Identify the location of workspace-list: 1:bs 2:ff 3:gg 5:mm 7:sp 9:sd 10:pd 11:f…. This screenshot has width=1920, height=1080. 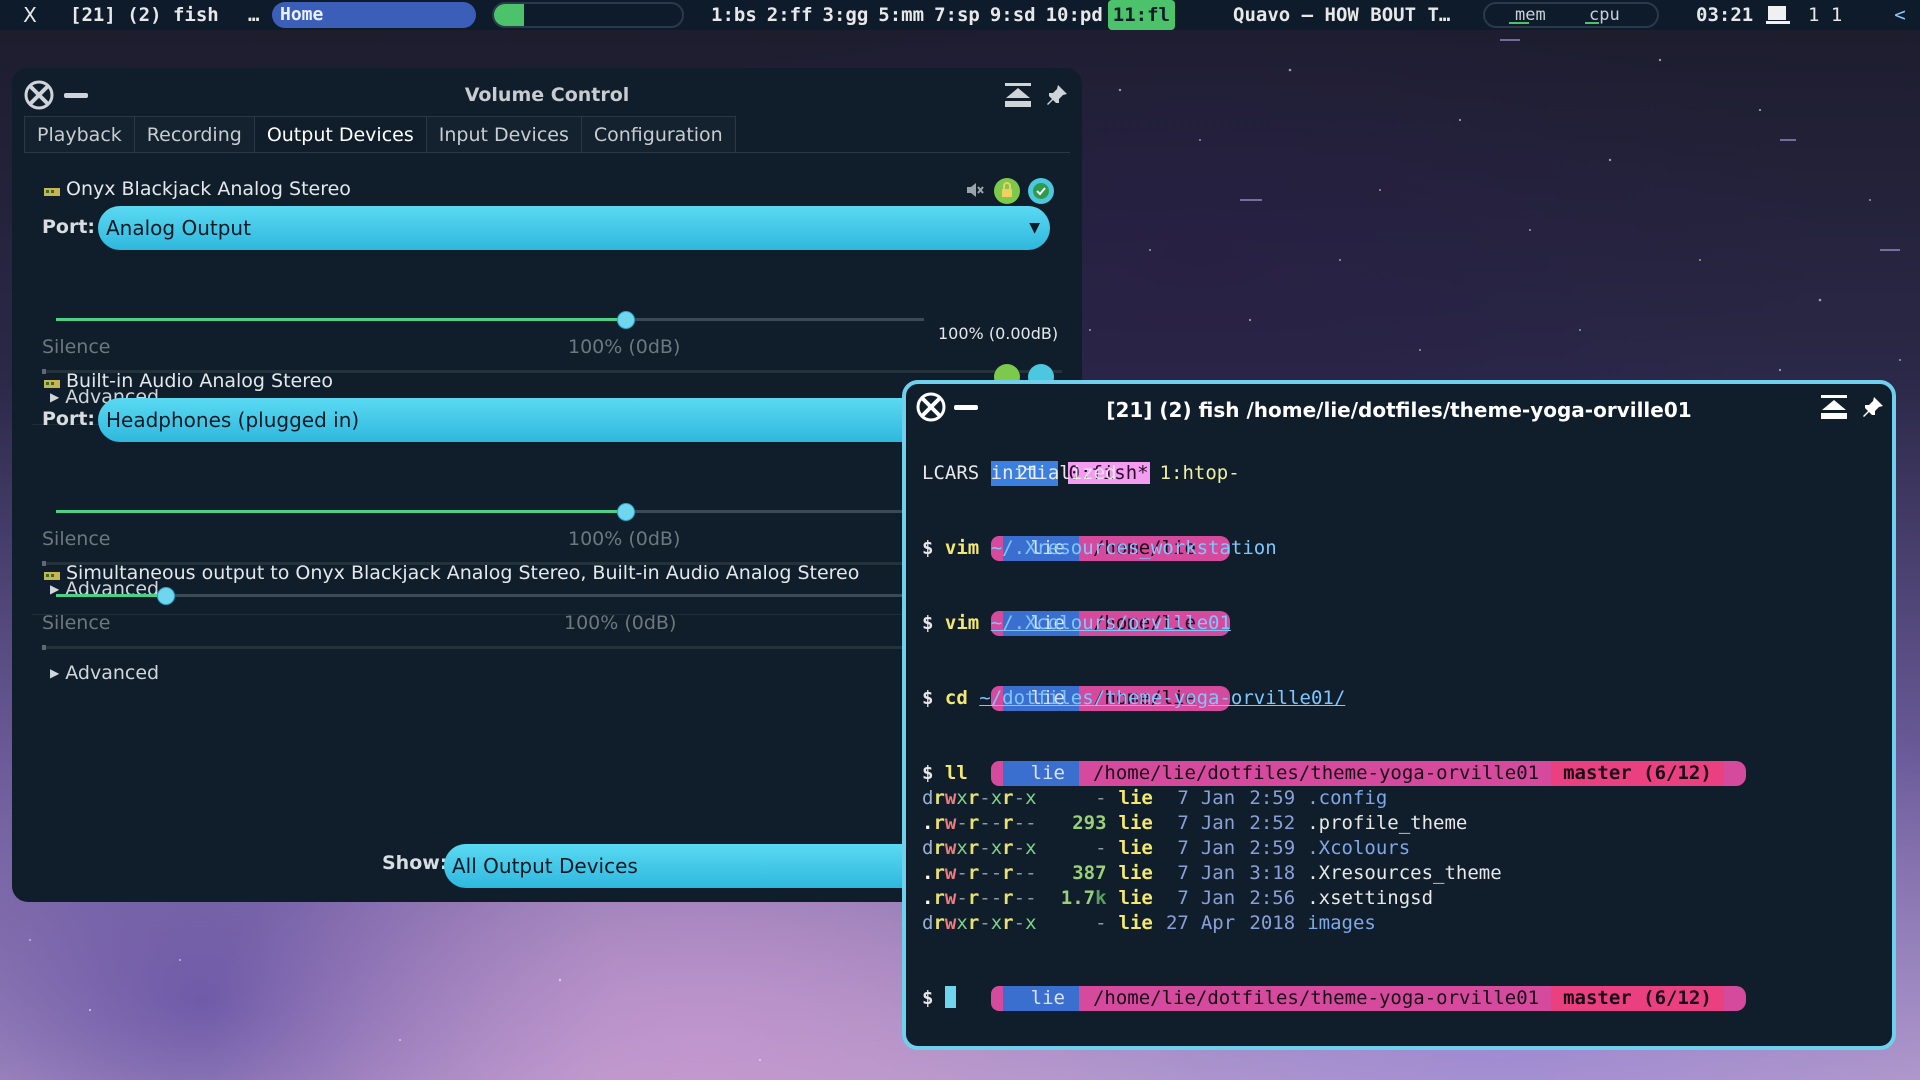
(940, 15).